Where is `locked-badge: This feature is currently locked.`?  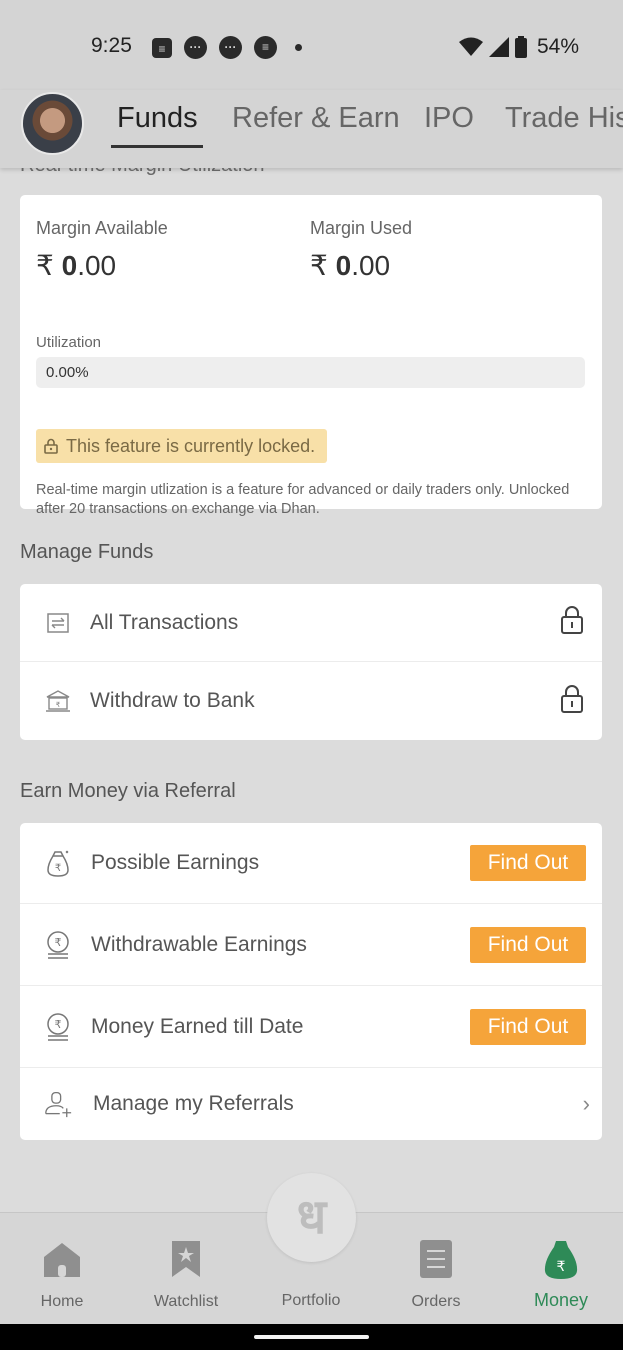 locked-badge: This feature is currently locked. is located at coordinates (182, 446).